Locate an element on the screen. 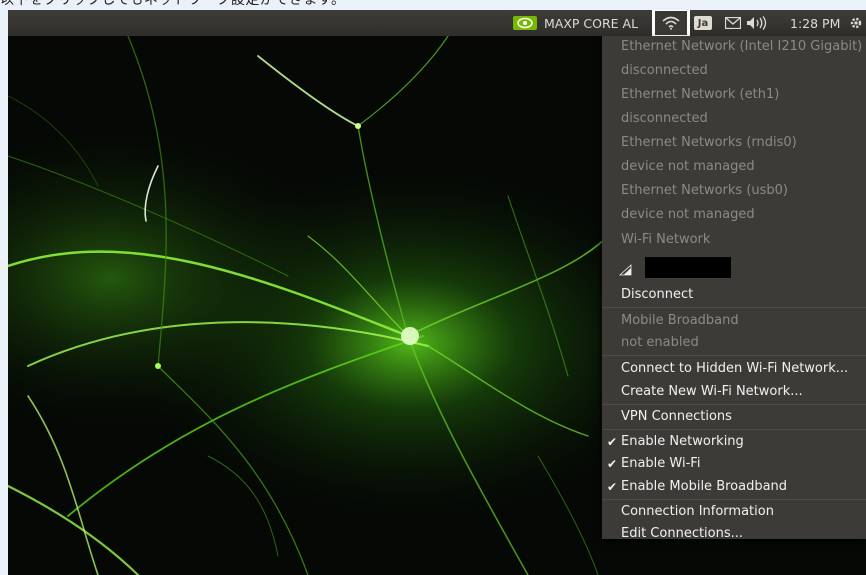 The width and height of the screenshot is (866, 575). menu-item-enable-networking: ✔ Enable Networking is located at coordinates (675, 442).